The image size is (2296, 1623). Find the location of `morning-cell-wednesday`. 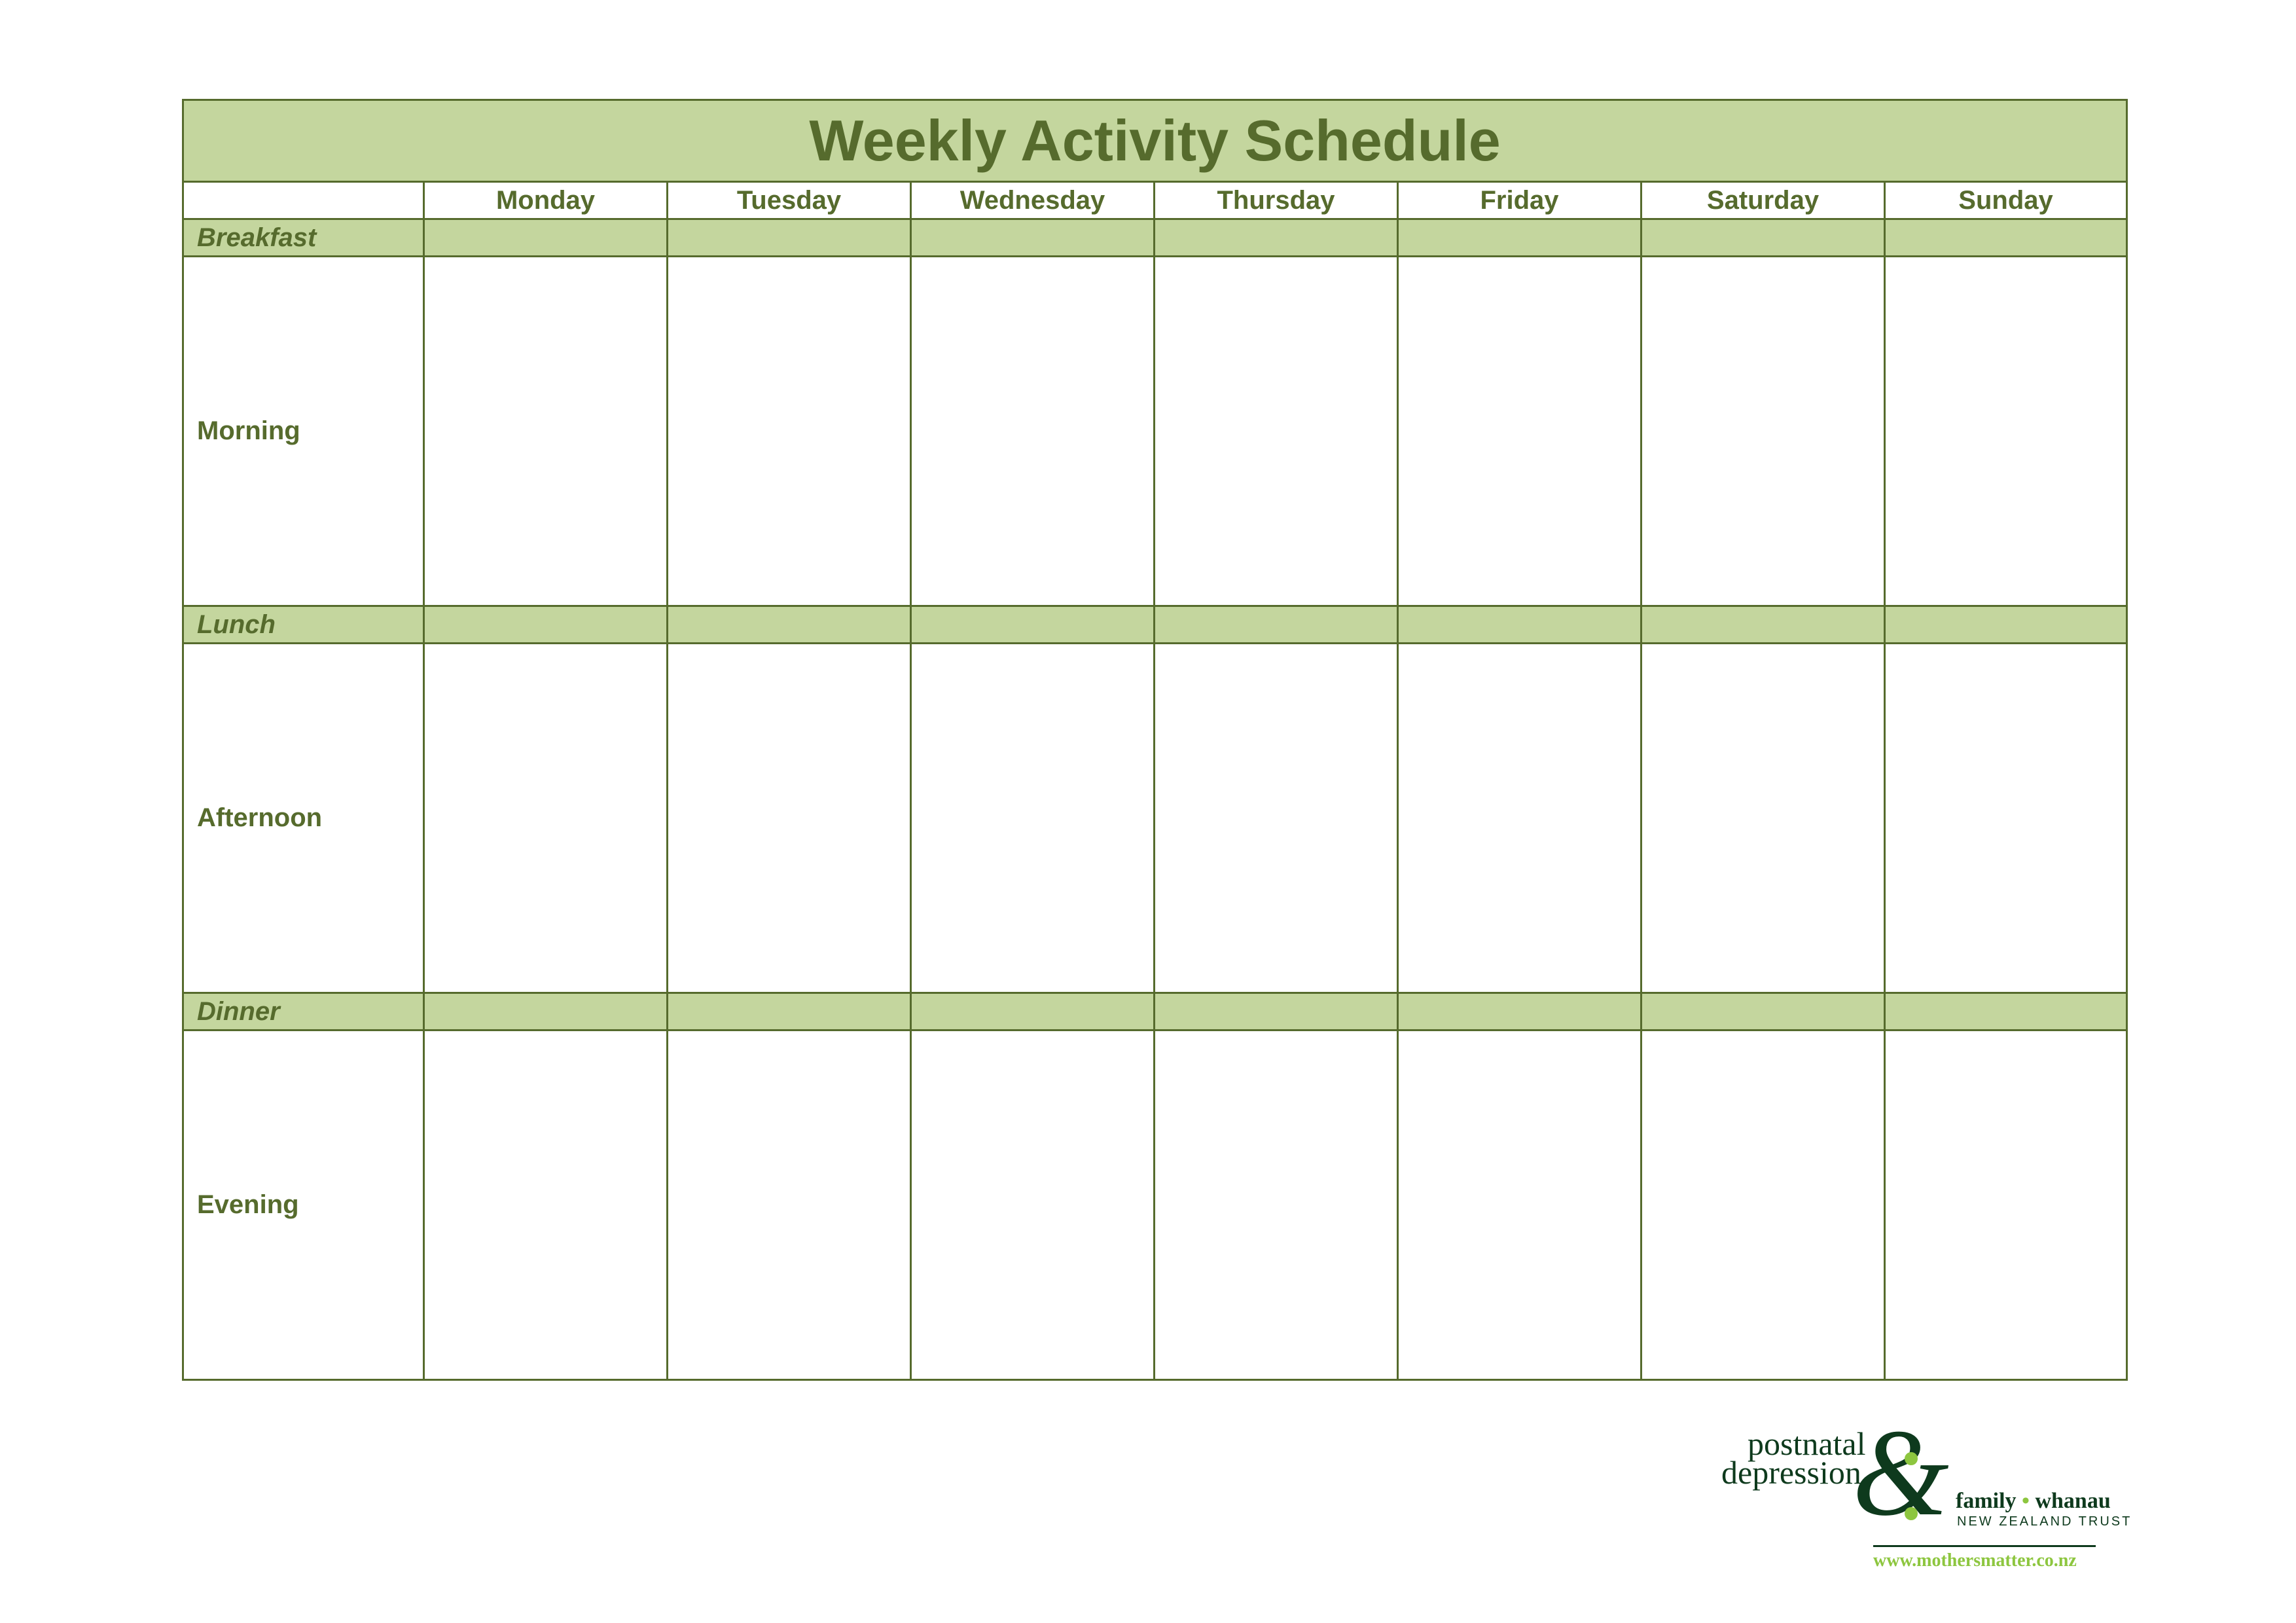

morning-cell-wednesday is located at coordinates (1032, 431).